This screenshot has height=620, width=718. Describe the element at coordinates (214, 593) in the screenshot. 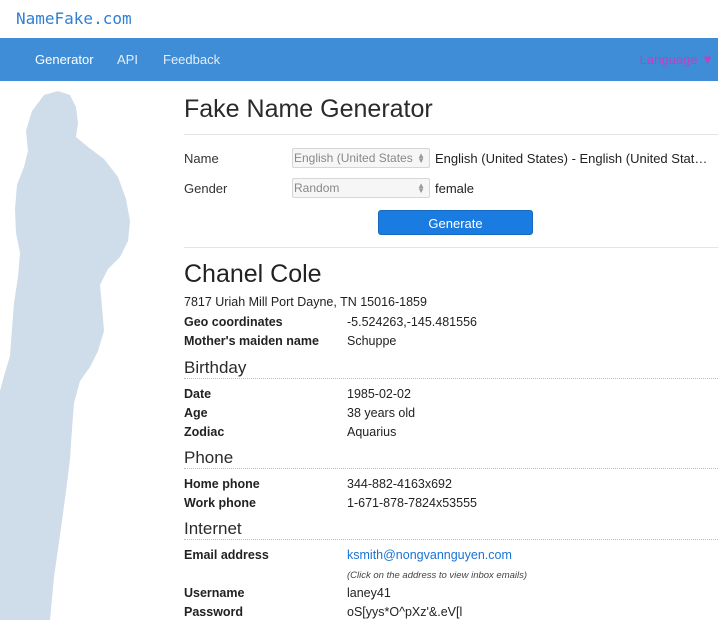

I see `username-label: Username` at that location.